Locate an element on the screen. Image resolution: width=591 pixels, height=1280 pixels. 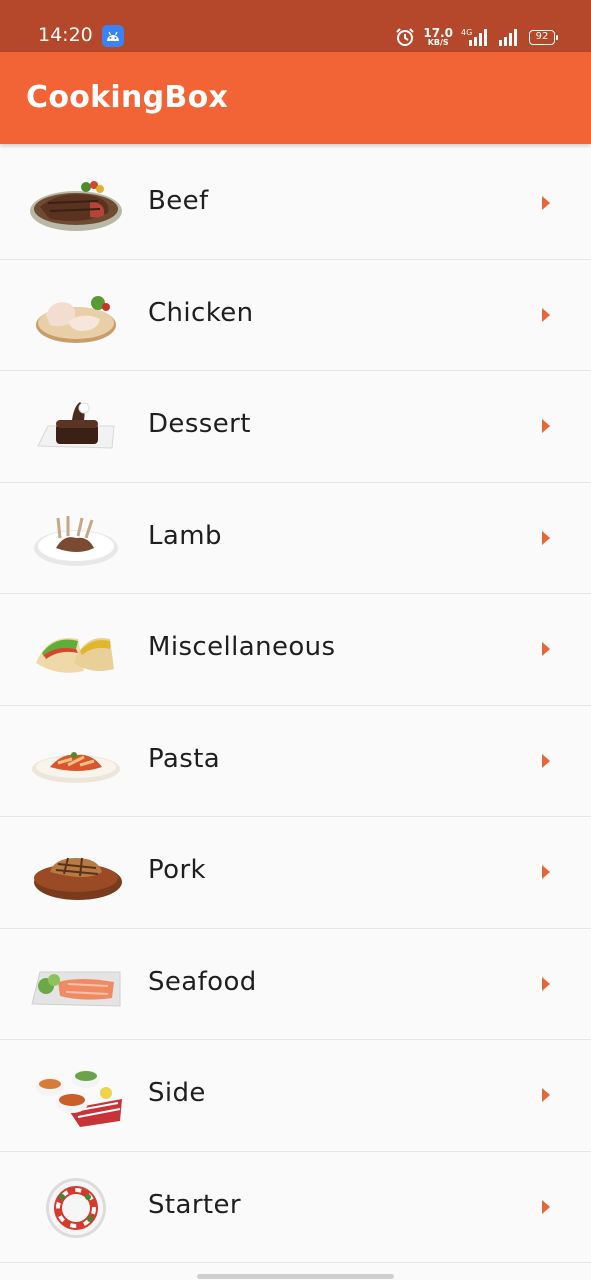
category-label: Starter is located at coordinates (195, 1204).